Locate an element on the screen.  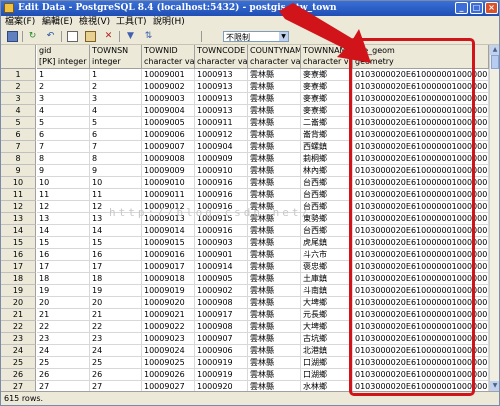
table-cell-towncode: 1000905 is located at coordinates (221, 279).